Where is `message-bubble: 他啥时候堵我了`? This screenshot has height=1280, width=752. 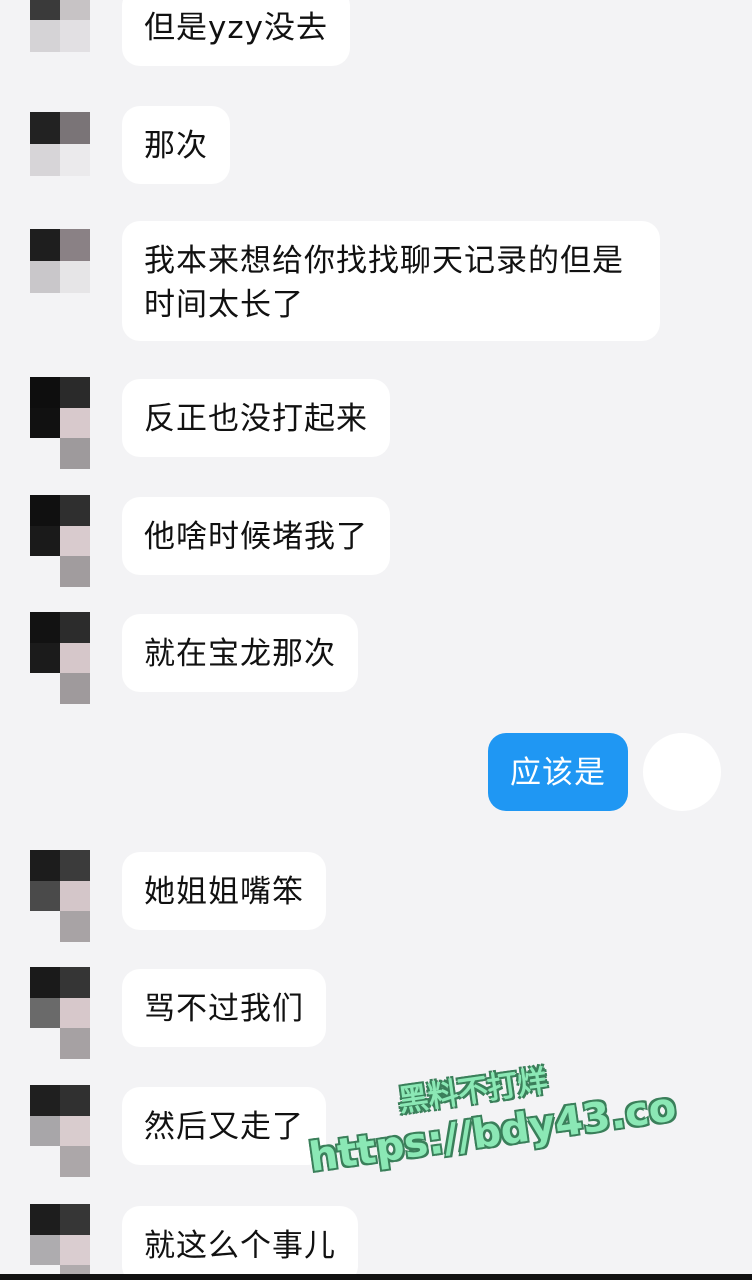
message-bubble: 他啥时候堵我了 is located at coordinates (256, 536).